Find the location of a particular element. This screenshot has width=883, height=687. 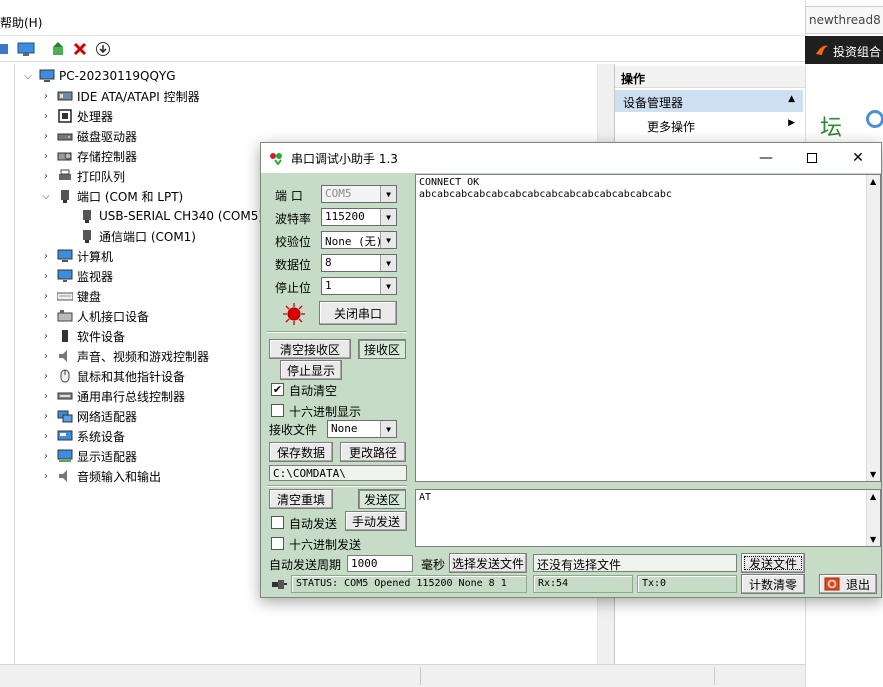

tree-category-item: › 显示适配器 is located at coordinates (88, 456).